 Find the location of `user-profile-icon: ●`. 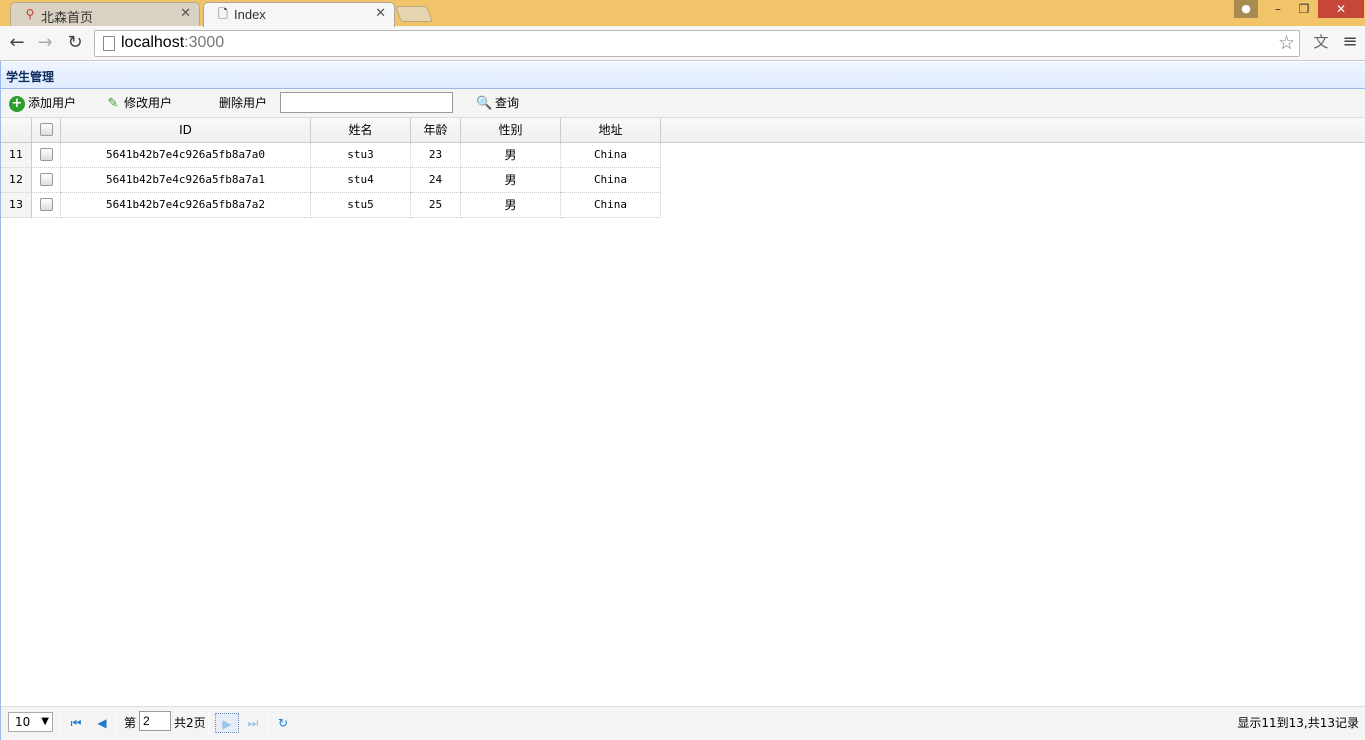

user-profile-icon: ● is located at coordinates (1246, 9).